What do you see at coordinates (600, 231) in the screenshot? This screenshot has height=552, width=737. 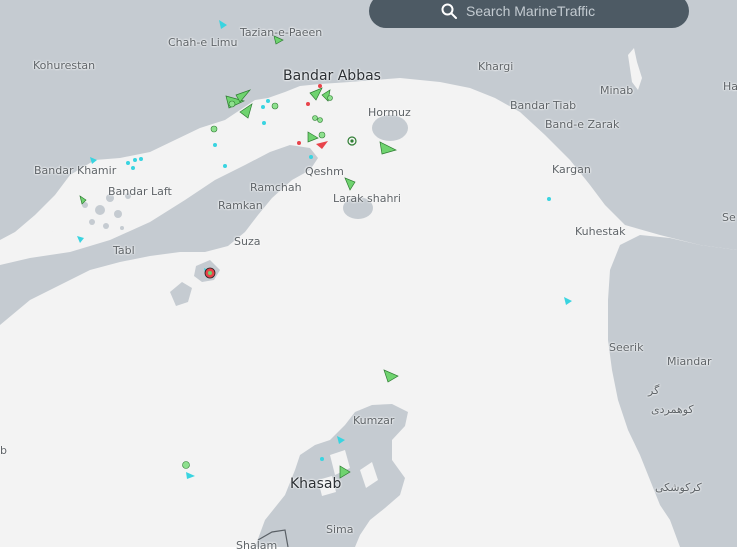 I see `place-label: Kuhestak` at bounding box center [600, 231].